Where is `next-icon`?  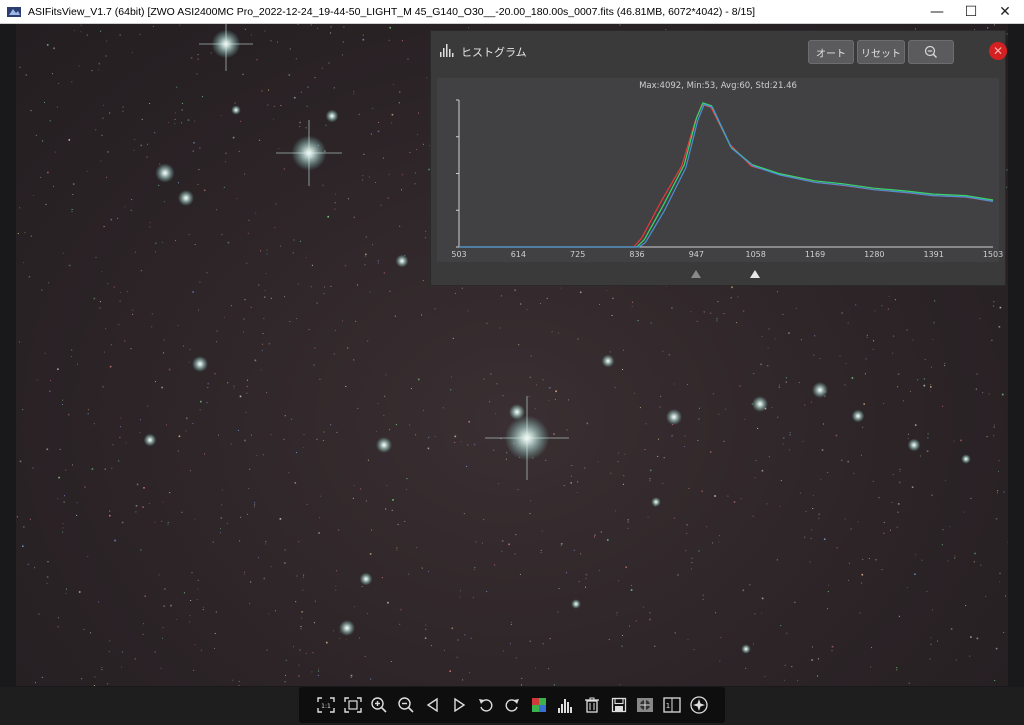
next-icon is located at coordinates (460, 705).